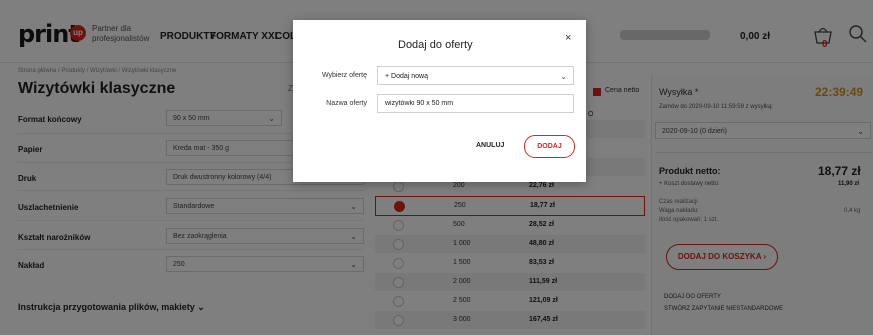  I want to click on offer-select-value: + Dodaj nową, so click(407, 76).